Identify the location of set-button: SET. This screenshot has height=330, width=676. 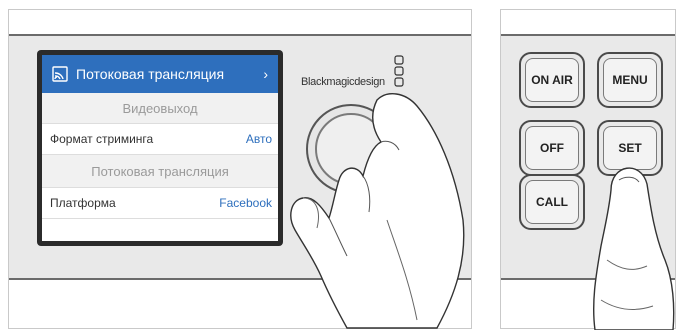
(630, 148).